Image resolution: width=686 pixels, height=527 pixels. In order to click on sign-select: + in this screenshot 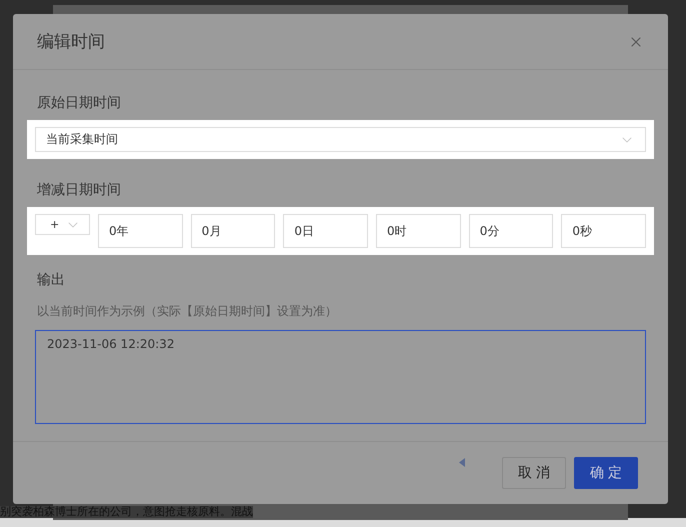, I will do `click(62, 224)`.